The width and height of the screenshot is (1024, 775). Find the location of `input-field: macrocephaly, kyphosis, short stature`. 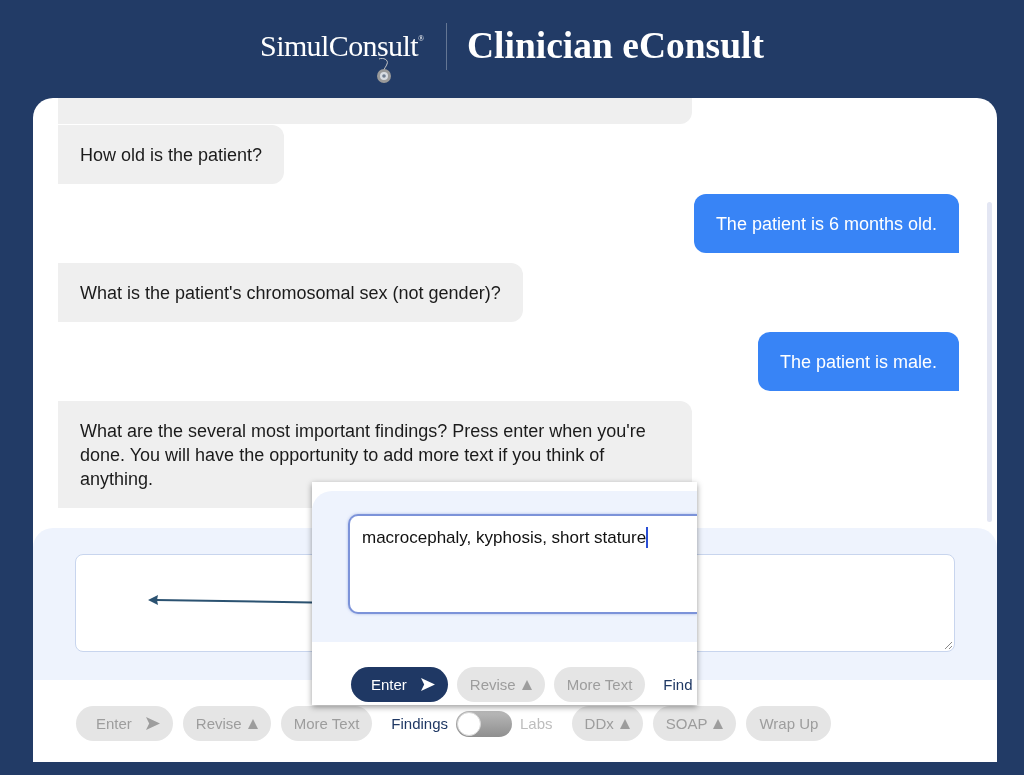

input-field: macrocephaly, kyphosis, short stature is located at coordinates (522, 564).